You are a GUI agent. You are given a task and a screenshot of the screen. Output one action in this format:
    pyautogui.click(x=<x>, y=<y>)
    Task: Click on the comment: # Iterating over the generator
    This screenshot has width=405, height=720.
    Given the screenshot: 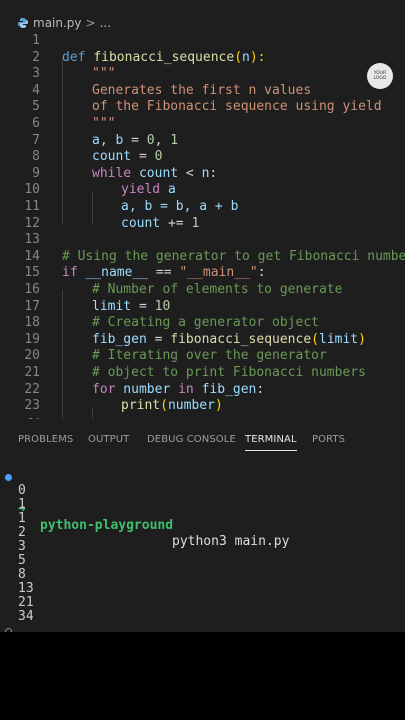 What is the action you would take?
    pyautogui.click(x=209, y=356)
    